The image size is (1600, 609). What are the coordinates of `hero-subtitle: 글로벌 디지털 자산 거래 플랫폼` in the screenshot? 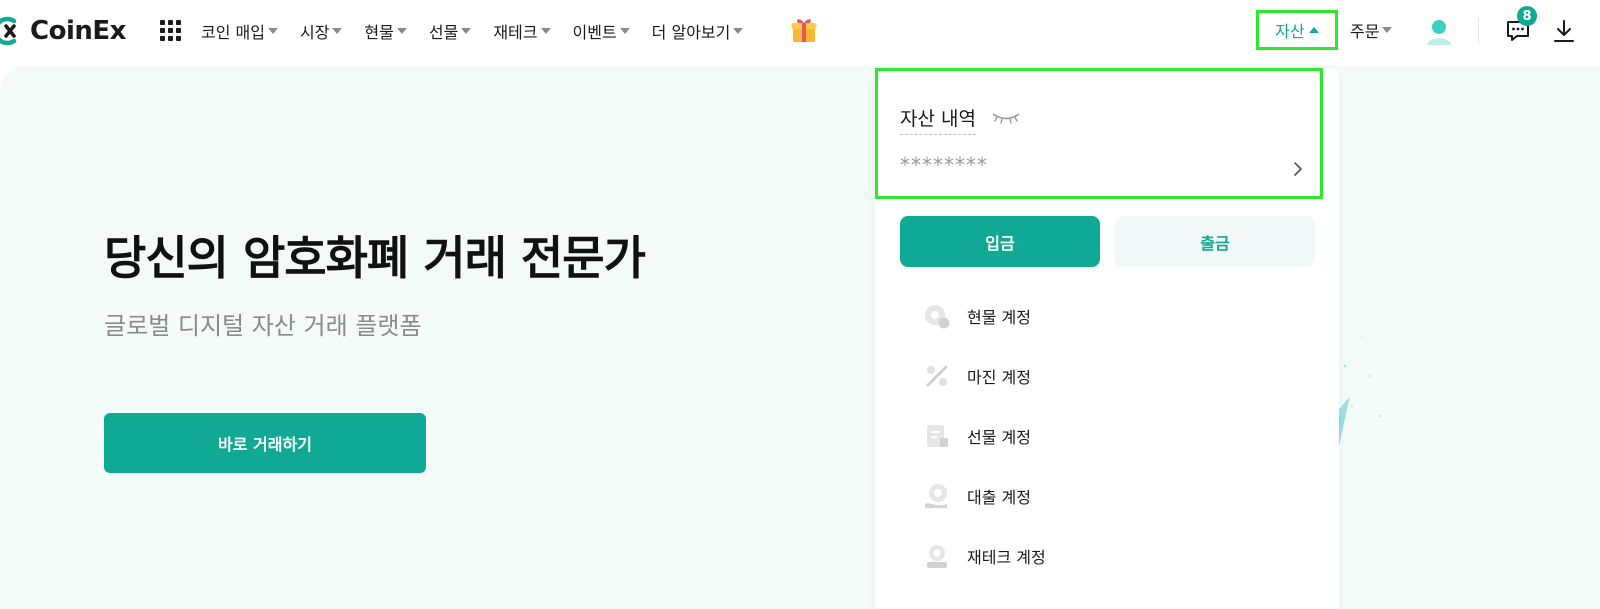 It's located at (263, 326).